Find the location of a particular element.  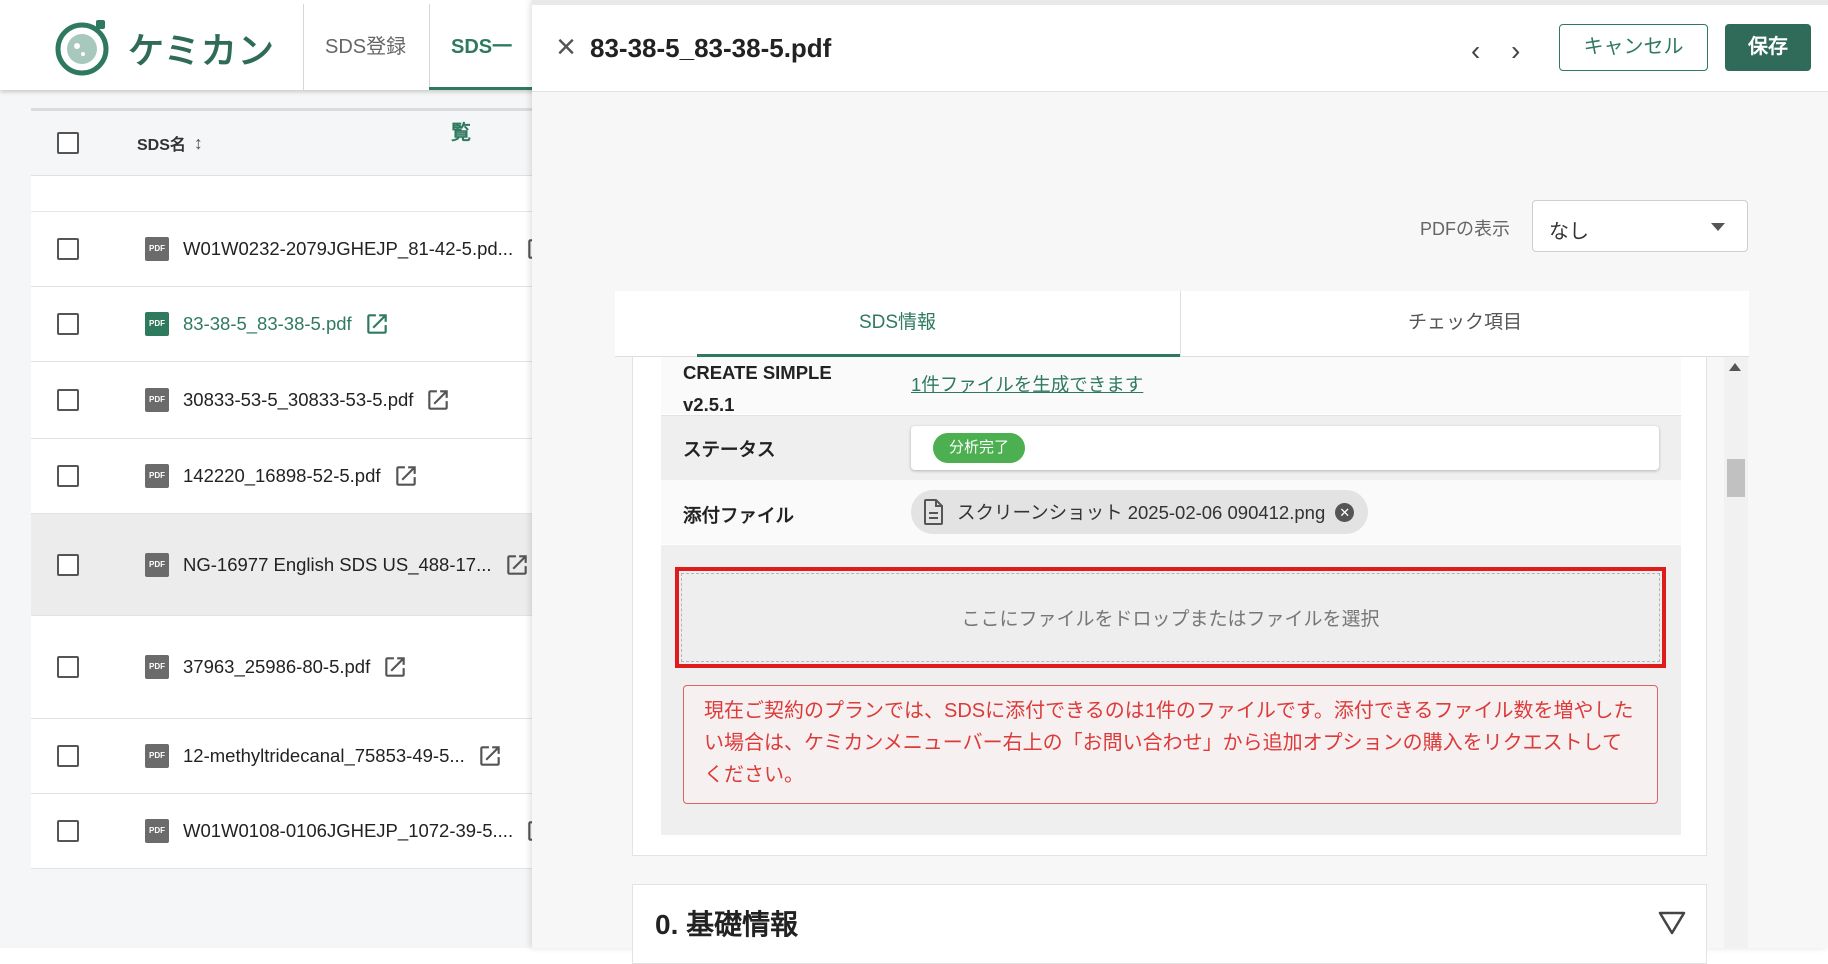

nav-tab-sds-list: SDS一覧 is located at coordinates (484, 74).